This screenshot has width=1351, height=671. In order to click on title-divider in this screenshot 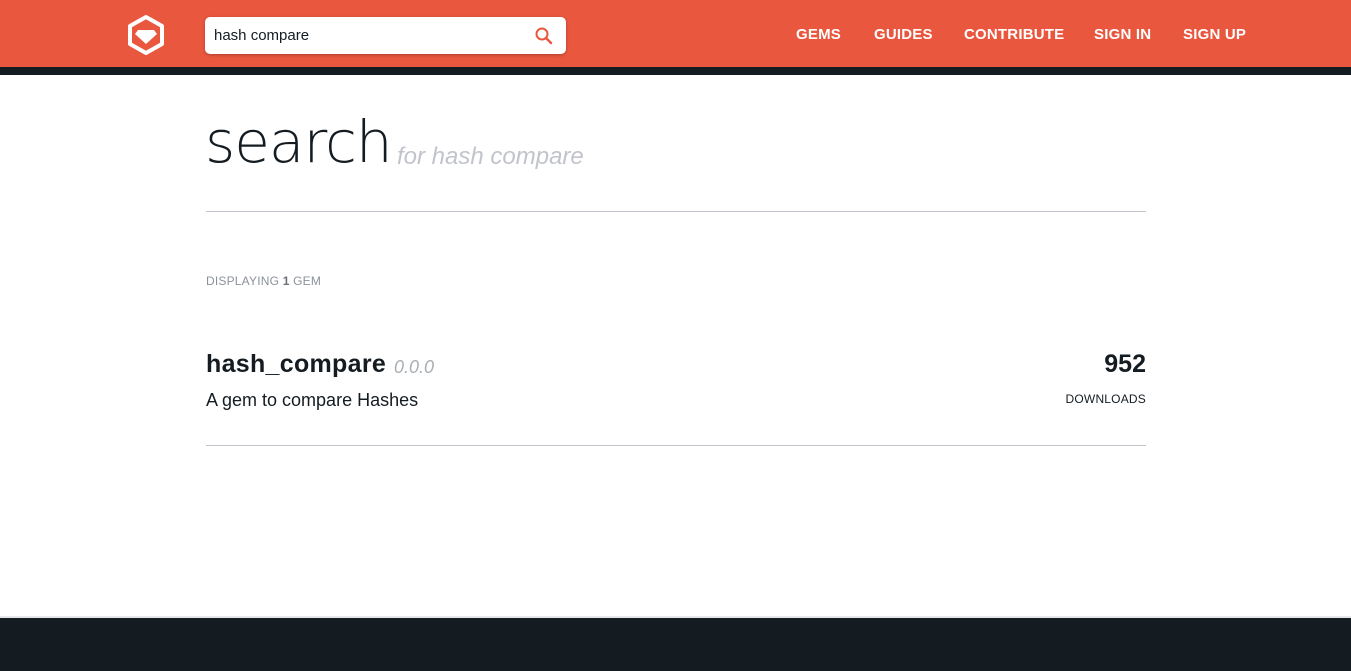, I will do `click(676, 211)`.